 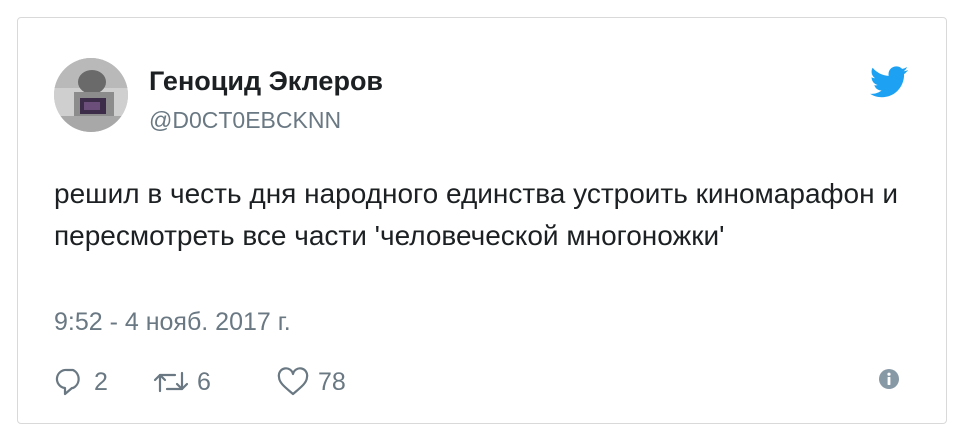 What do you see at coordinates (889, 82) in the screenshot?
I see `twitter-bird-icon` at bounding box center [889, 82].